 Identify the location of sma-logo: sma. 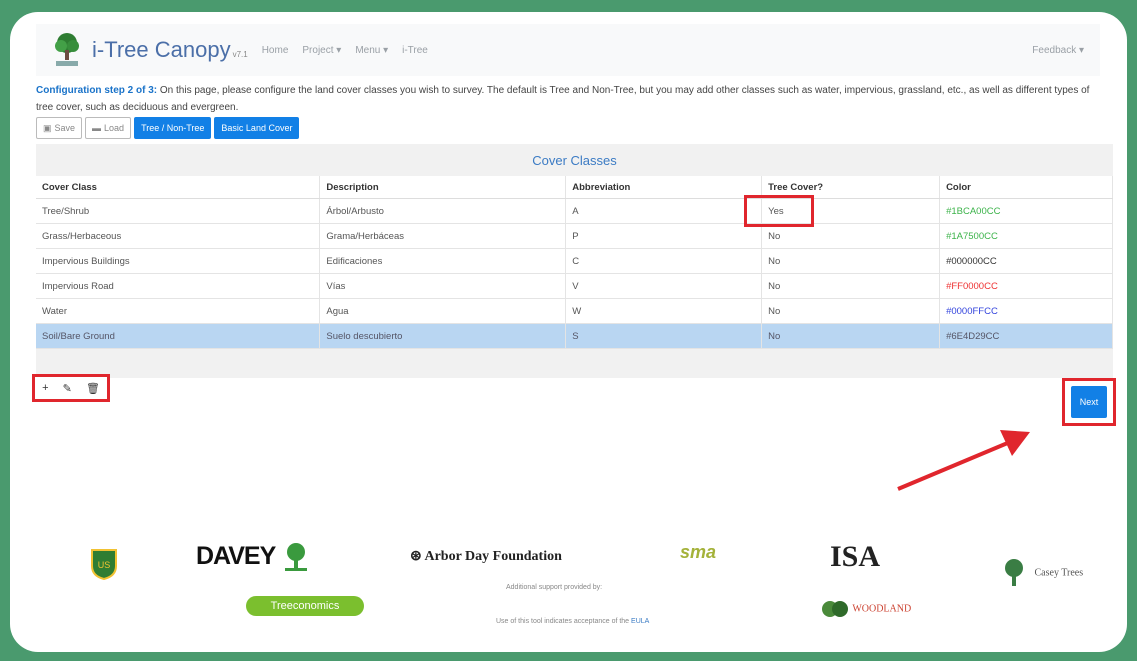
(698, 552).